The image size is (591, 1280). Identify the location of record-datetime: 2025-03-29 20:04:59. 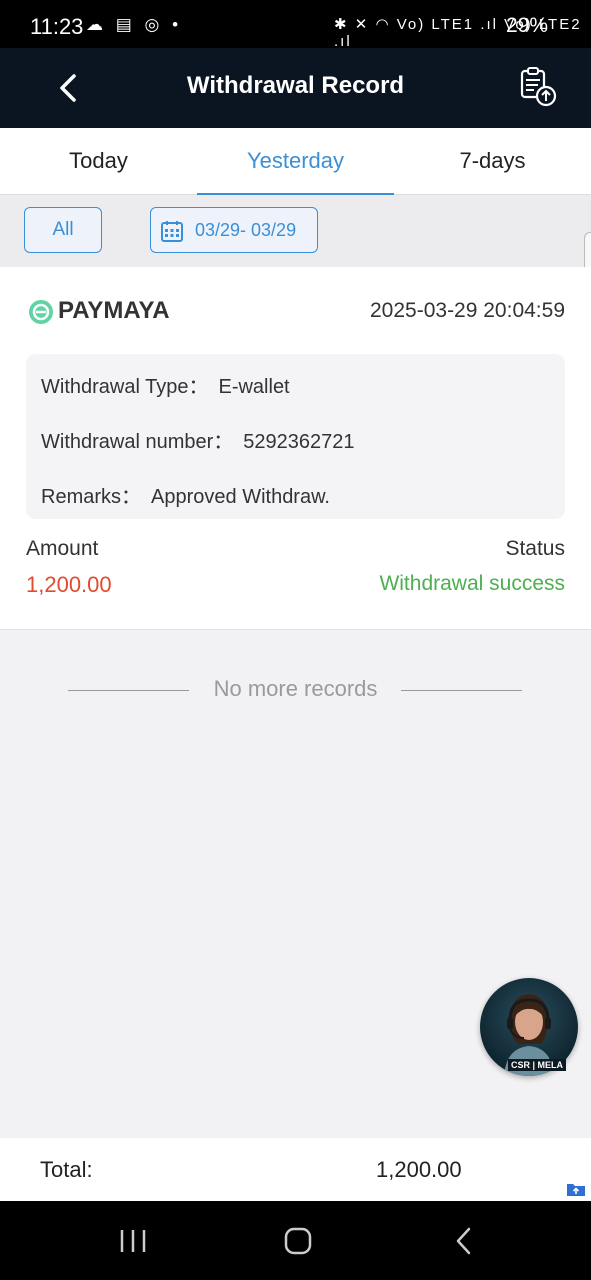
(467, 310).